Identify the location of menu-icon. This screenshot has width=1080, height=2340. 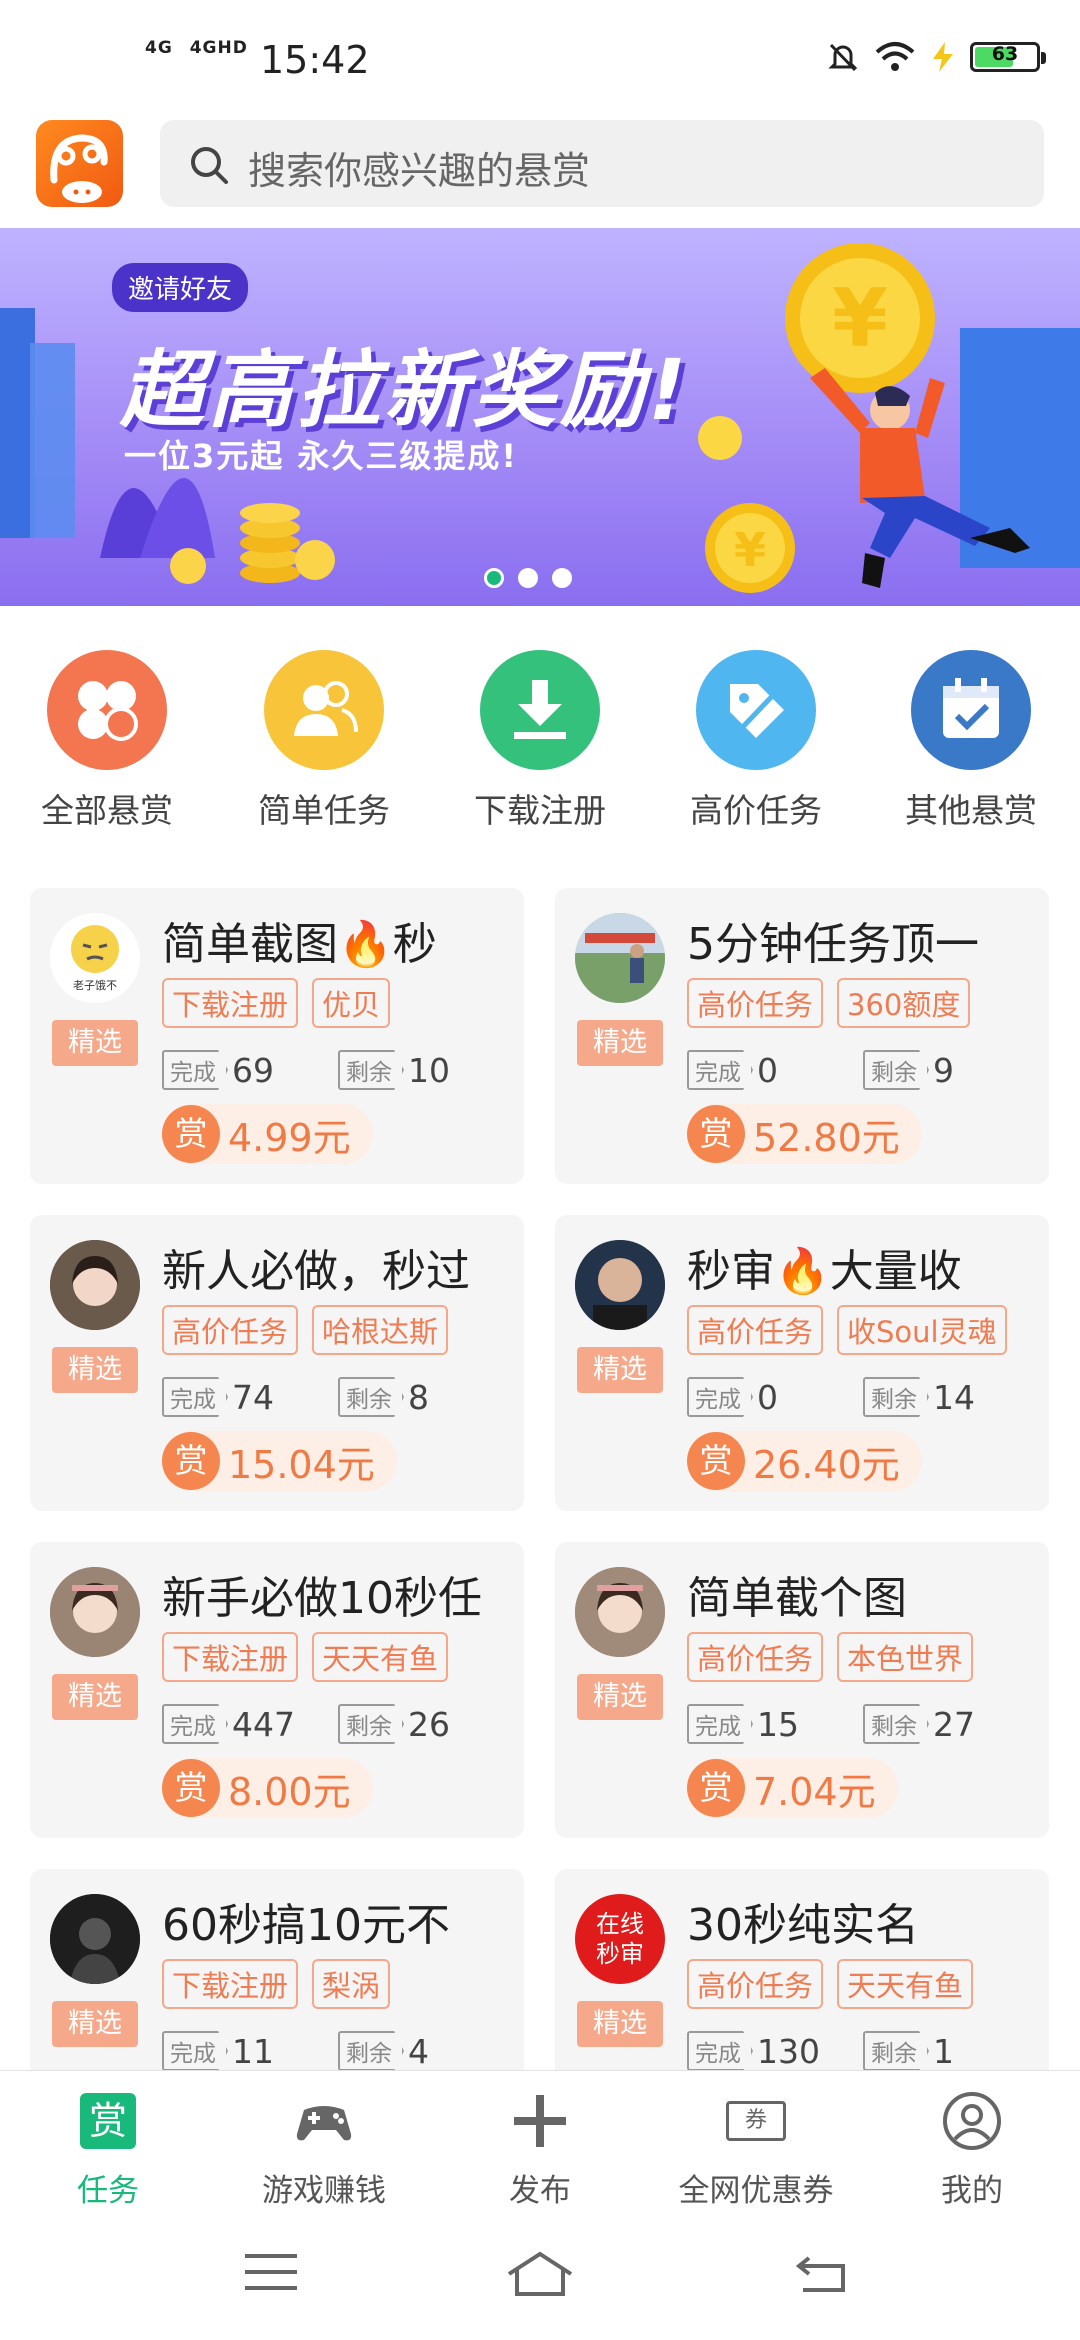
(271, 2272).